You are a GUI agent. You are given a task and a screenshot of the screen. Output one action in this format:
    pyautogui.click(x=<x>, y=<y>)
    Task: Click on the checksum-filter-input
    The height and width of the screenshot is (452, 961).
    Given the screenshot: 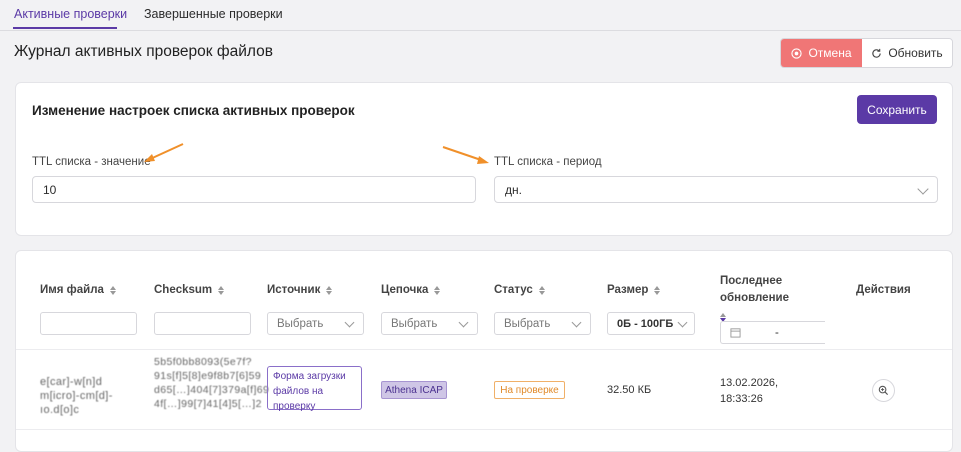 What is the action you would take?
    pyautogui.click(x=202, y=323)
    